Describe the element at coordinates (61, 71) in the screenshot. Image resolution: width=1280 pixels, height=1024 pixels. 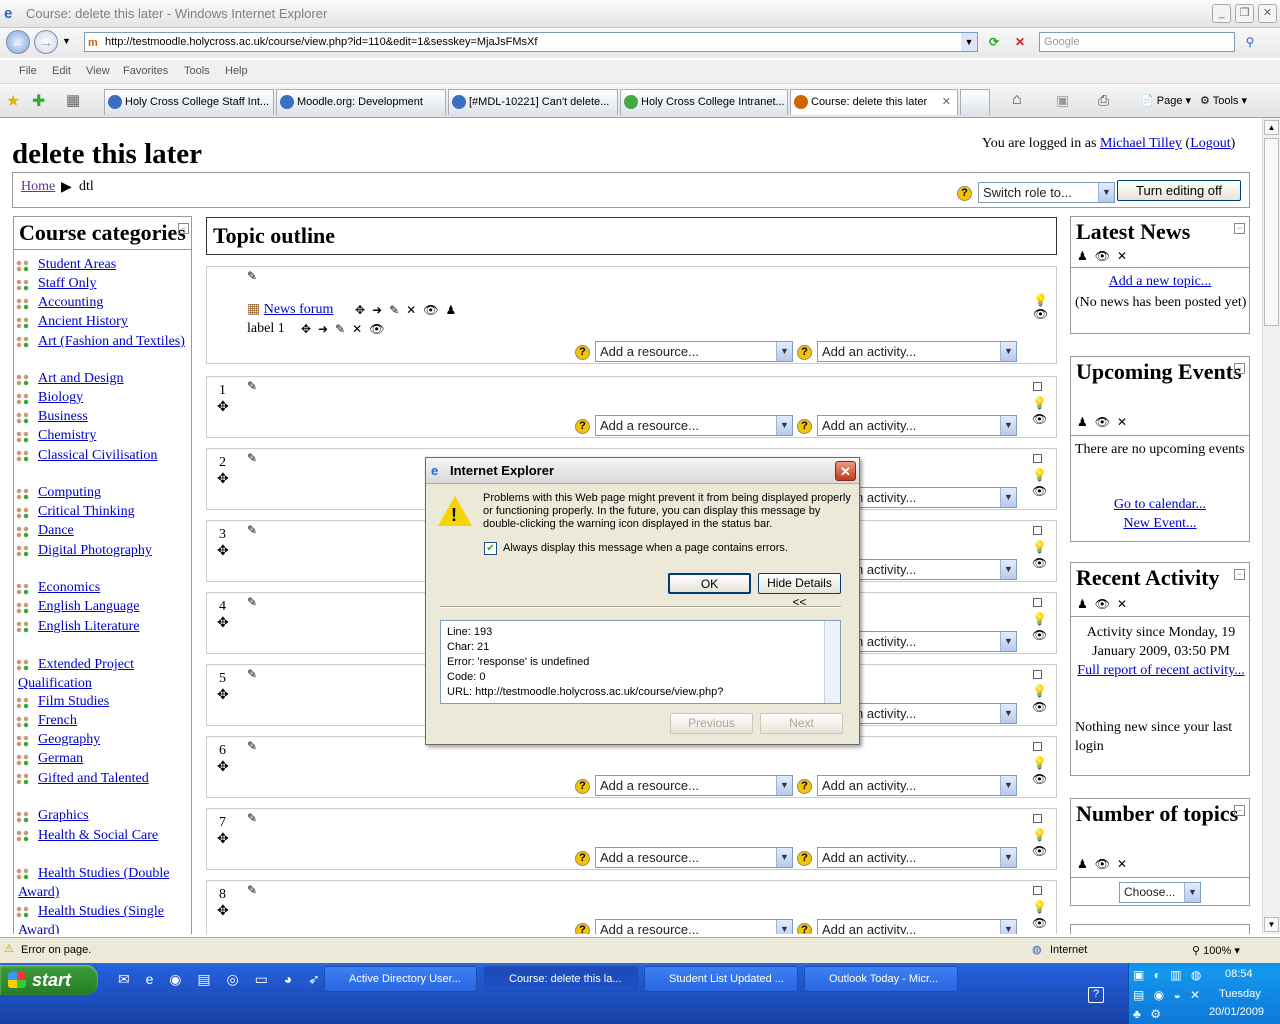
I see `menu-edit: Edit` at that location.